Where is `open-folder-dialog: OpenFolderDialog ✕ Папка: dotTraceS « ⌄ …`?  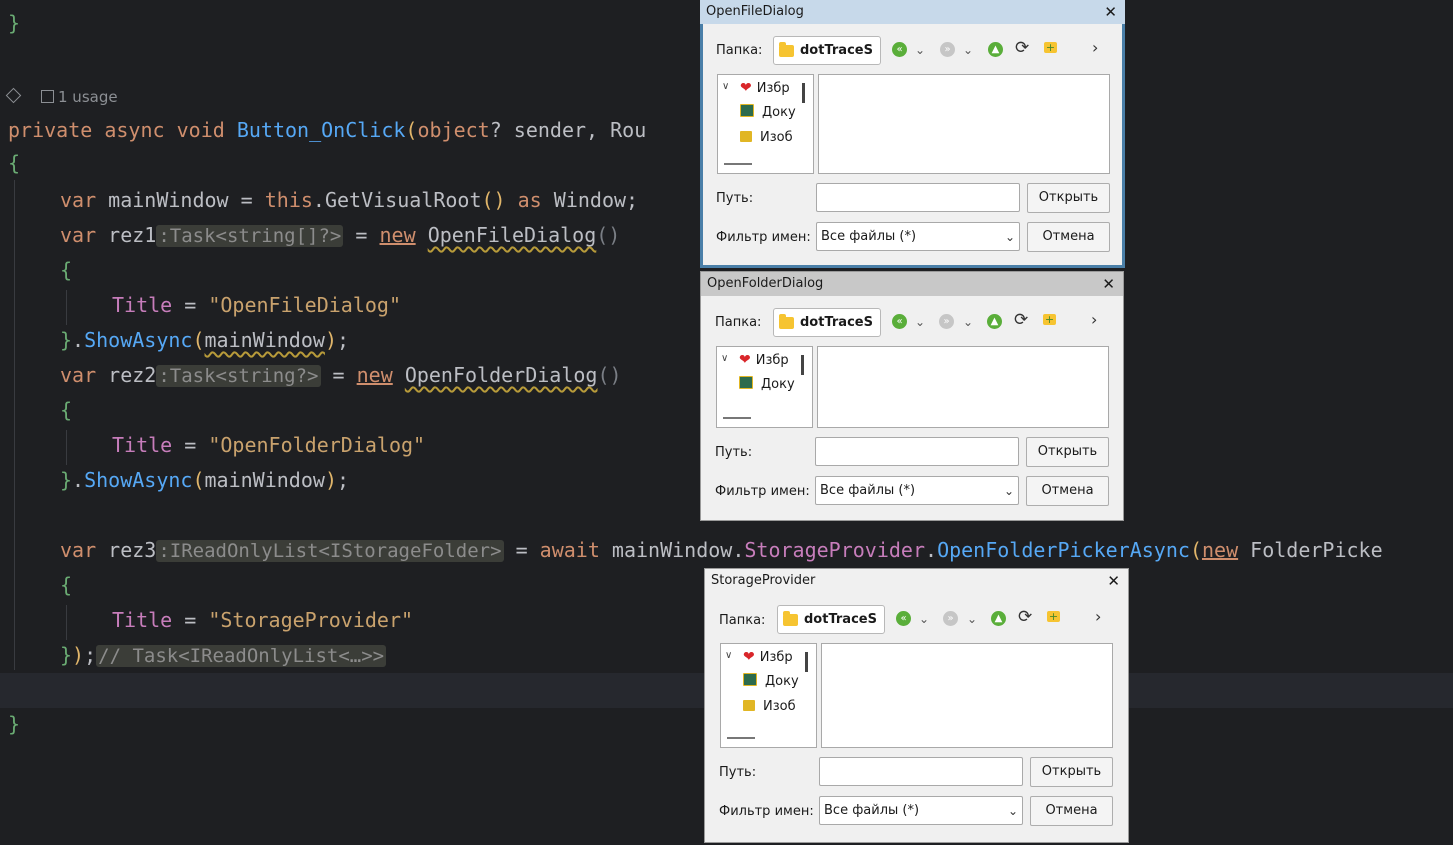
open-folder-dialog: OpenFolderDialog ✕ Папка: dotTraceS « ⌄ … is located at coordinates (912, 396).